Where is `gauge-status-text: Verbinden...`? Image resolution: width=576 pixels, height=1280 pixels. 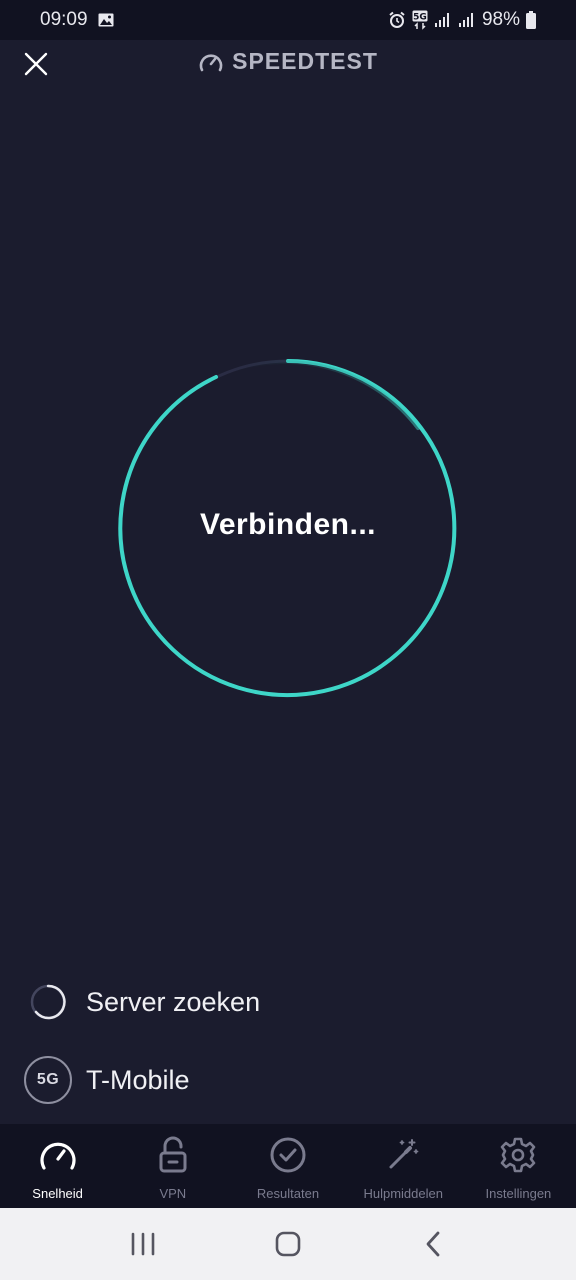 gauge-status-text: Verbinden... is located at coordinates (288, 524).